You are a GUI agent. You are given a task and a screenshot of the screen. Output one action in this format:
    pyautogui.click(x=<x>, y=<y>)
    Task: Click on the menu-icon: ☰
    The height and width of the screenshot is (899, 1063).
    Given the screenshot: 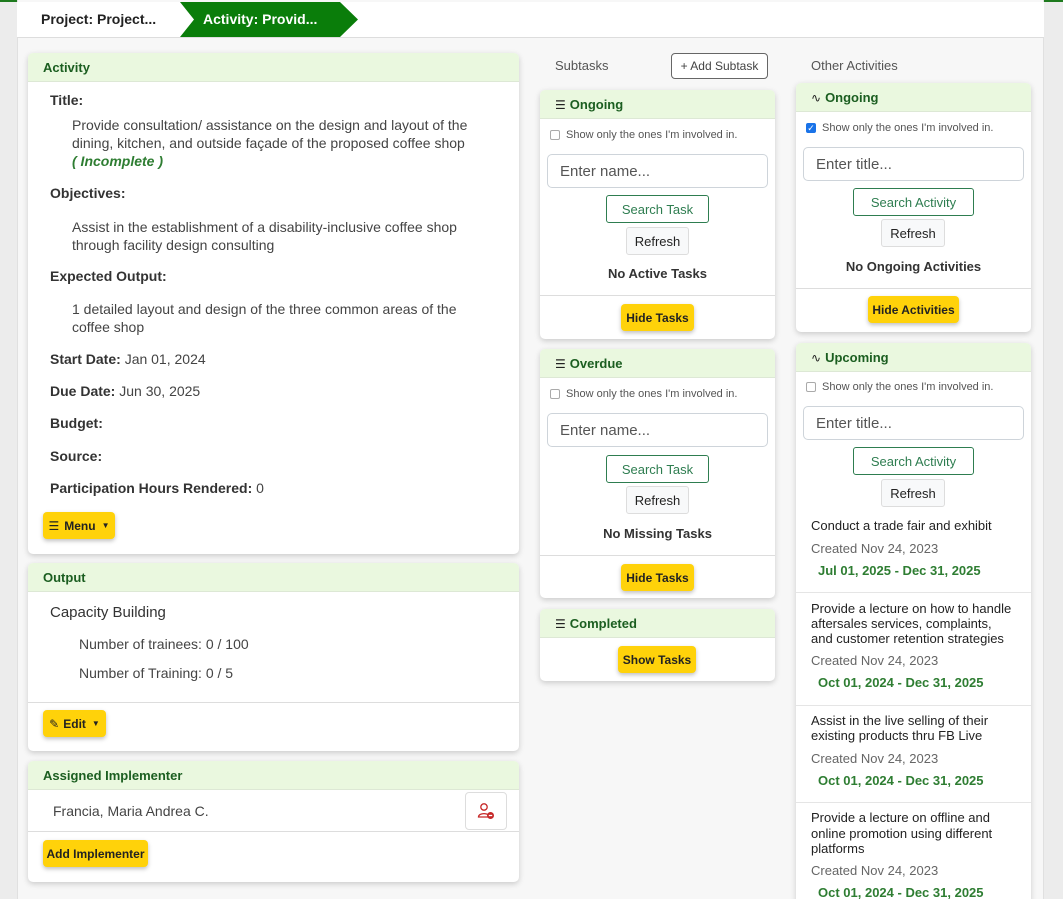 What is the action you would take?
    pyautogui.click(x=54, y=525)
    